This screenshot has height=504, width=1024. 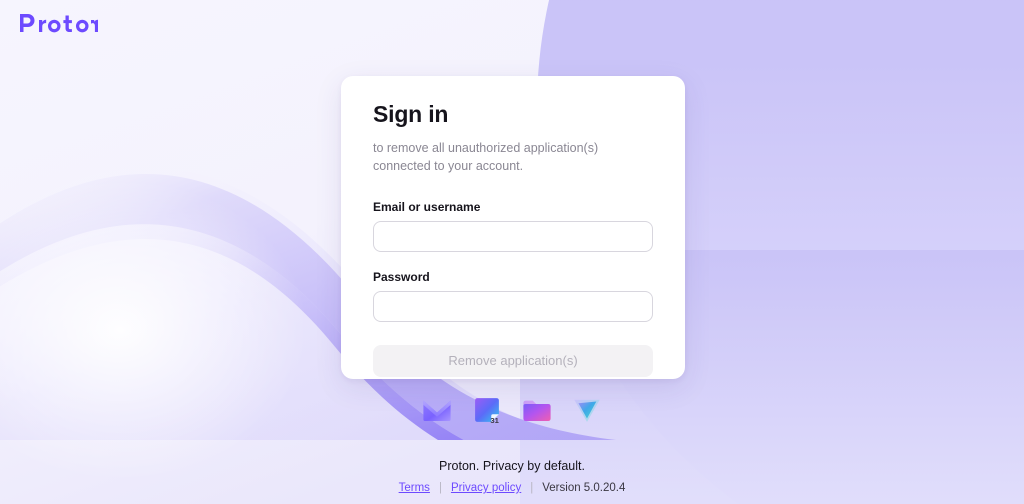 I want to click on version-label: Version 5.0.20.4, so click(x=584, y=488).